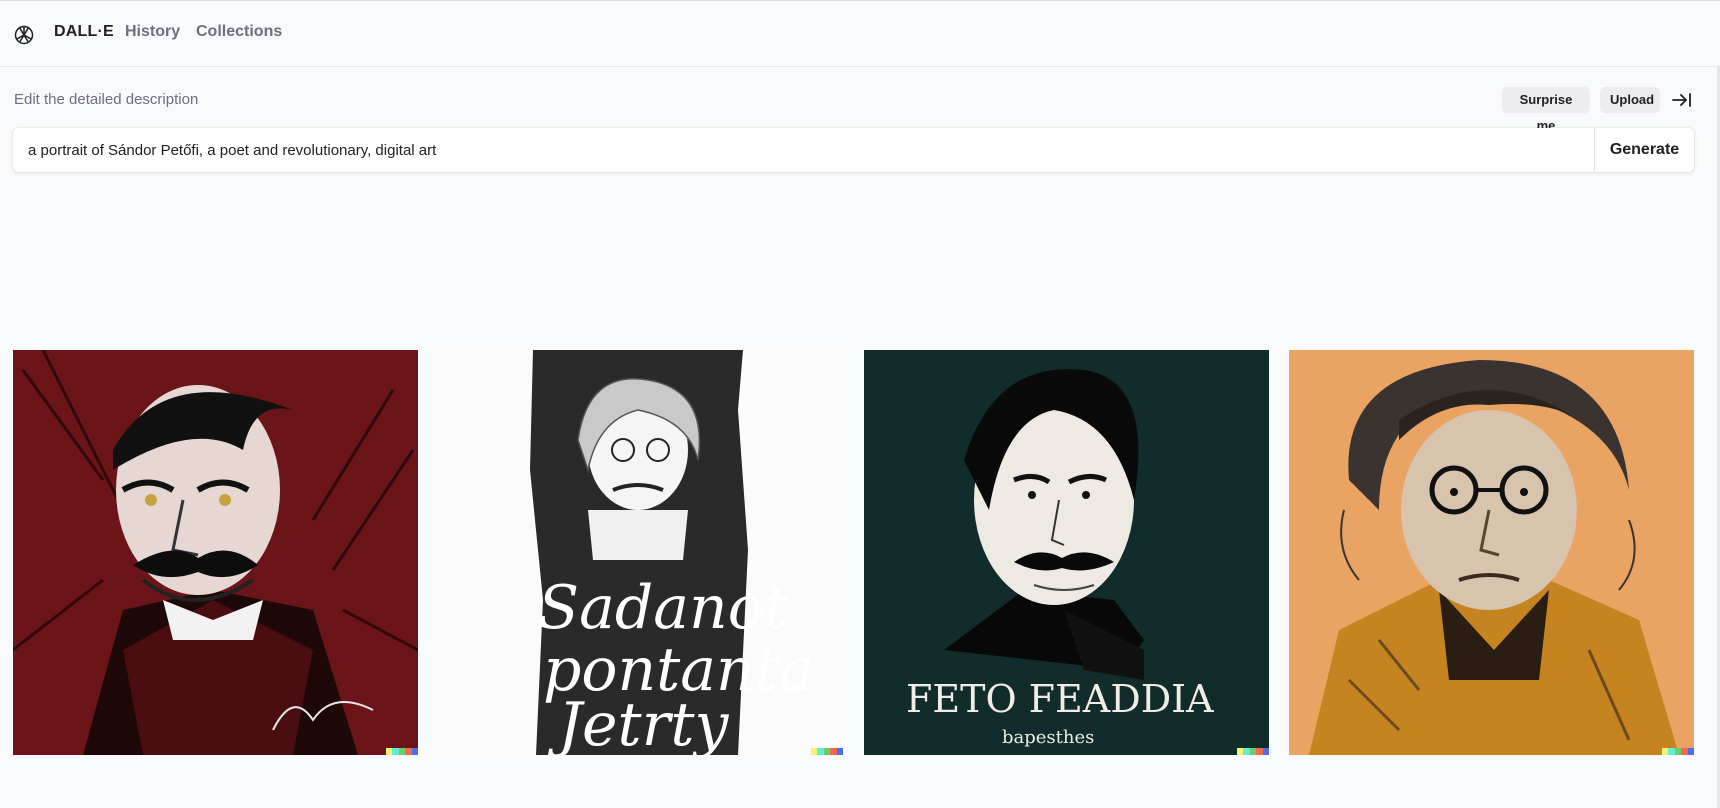 This screenshot has width=1720, height=808. Describe the element at coordinates (1644, 150) in the screenshot. I see `generate-button: Generate` at that location.